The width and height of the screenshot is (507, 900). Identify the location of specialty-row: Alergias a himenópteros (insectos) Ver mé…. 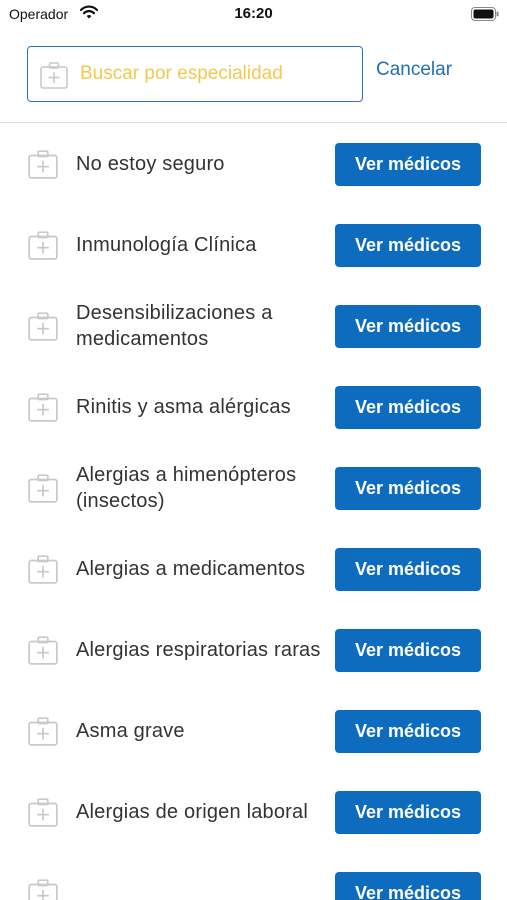
(253, 487).